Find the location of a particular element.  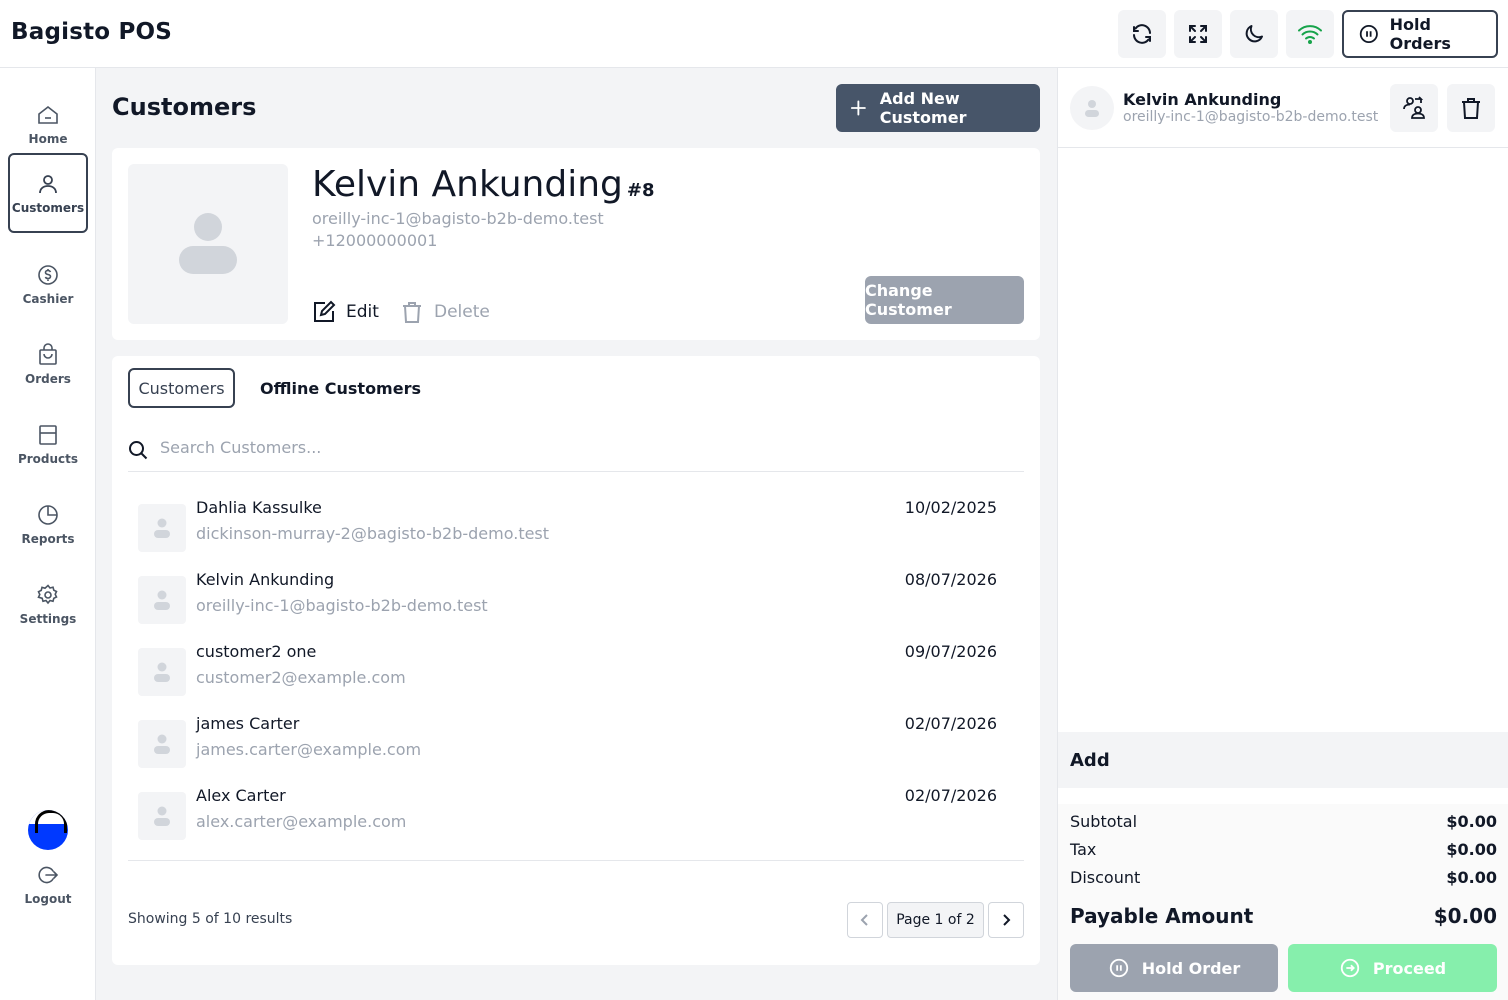

add-new-customer-button: Add New Customer is located at coordinates (938, 108).